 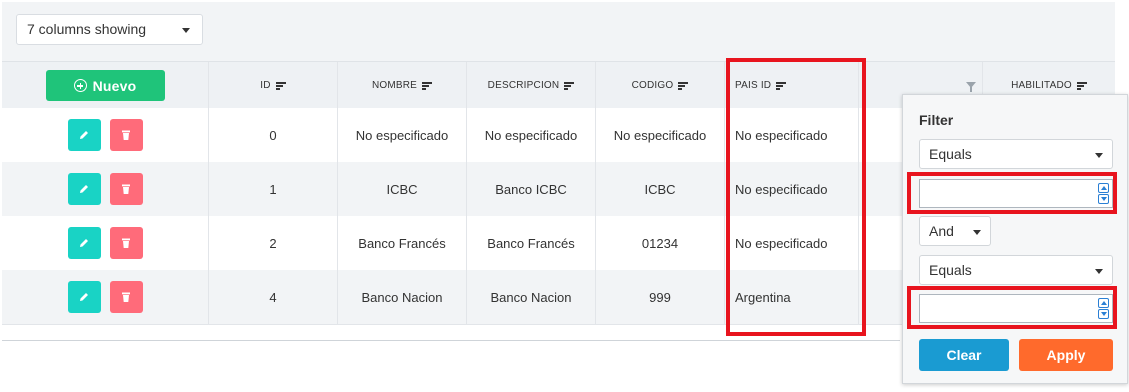 What do you see at coordinates (114, 85) in the screenshot?
I see `nuevo-label: Nuevo` at bounding box center [114, 85].